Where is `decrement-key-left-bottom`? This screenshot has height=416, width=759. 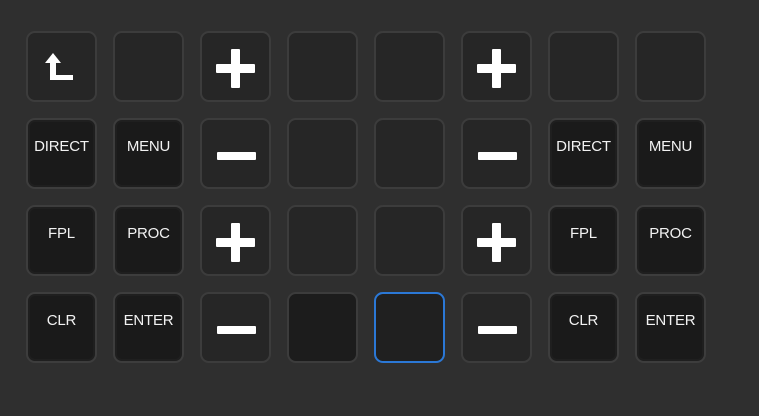
decrement-key-left-bottom is located at coordinates (235, 327).